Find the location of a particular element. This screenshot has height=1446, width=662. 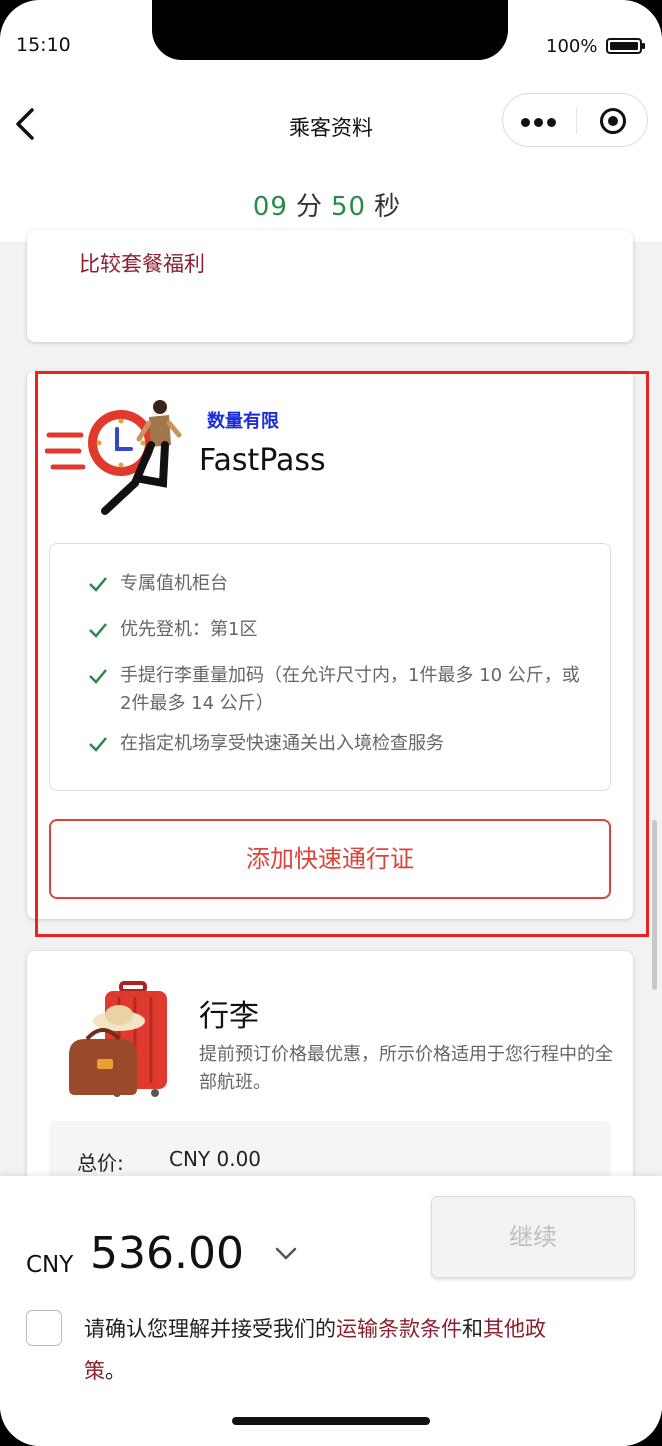

countdown-seconds: 50 is located at coordinates (349, 207).